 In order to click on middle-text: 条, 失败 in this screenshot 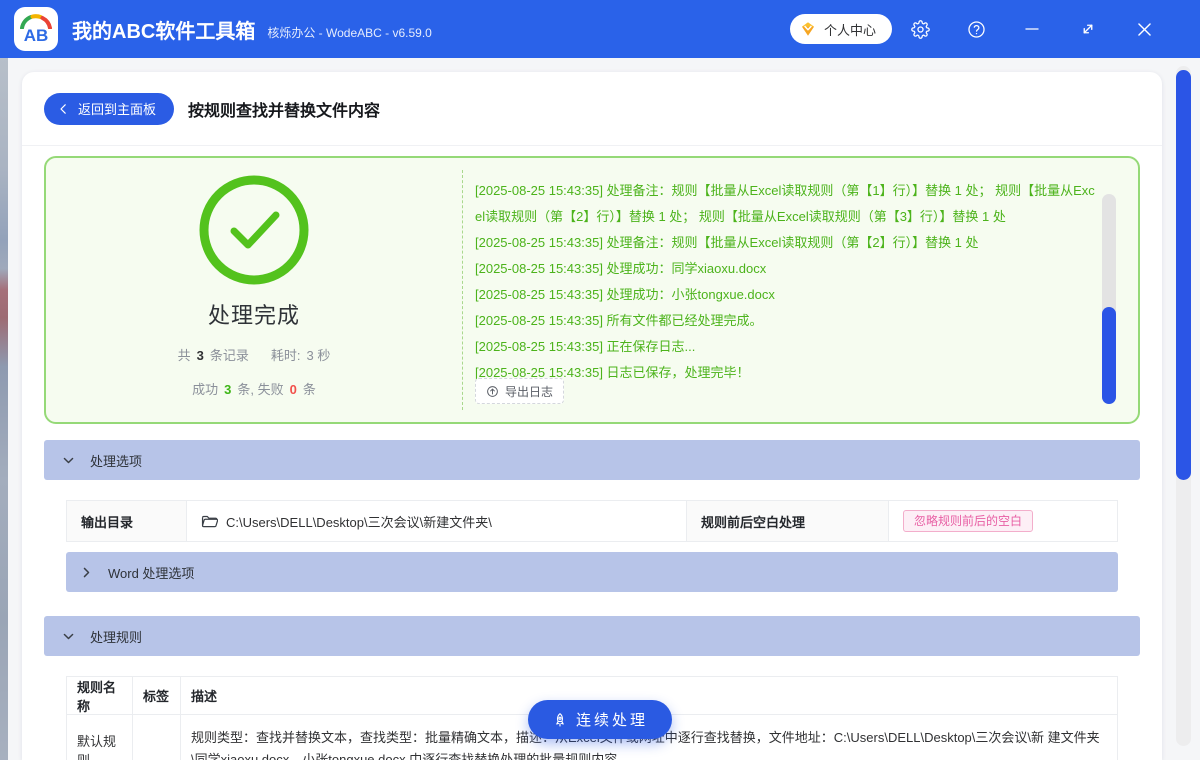, I will do `click(260, 389)`.